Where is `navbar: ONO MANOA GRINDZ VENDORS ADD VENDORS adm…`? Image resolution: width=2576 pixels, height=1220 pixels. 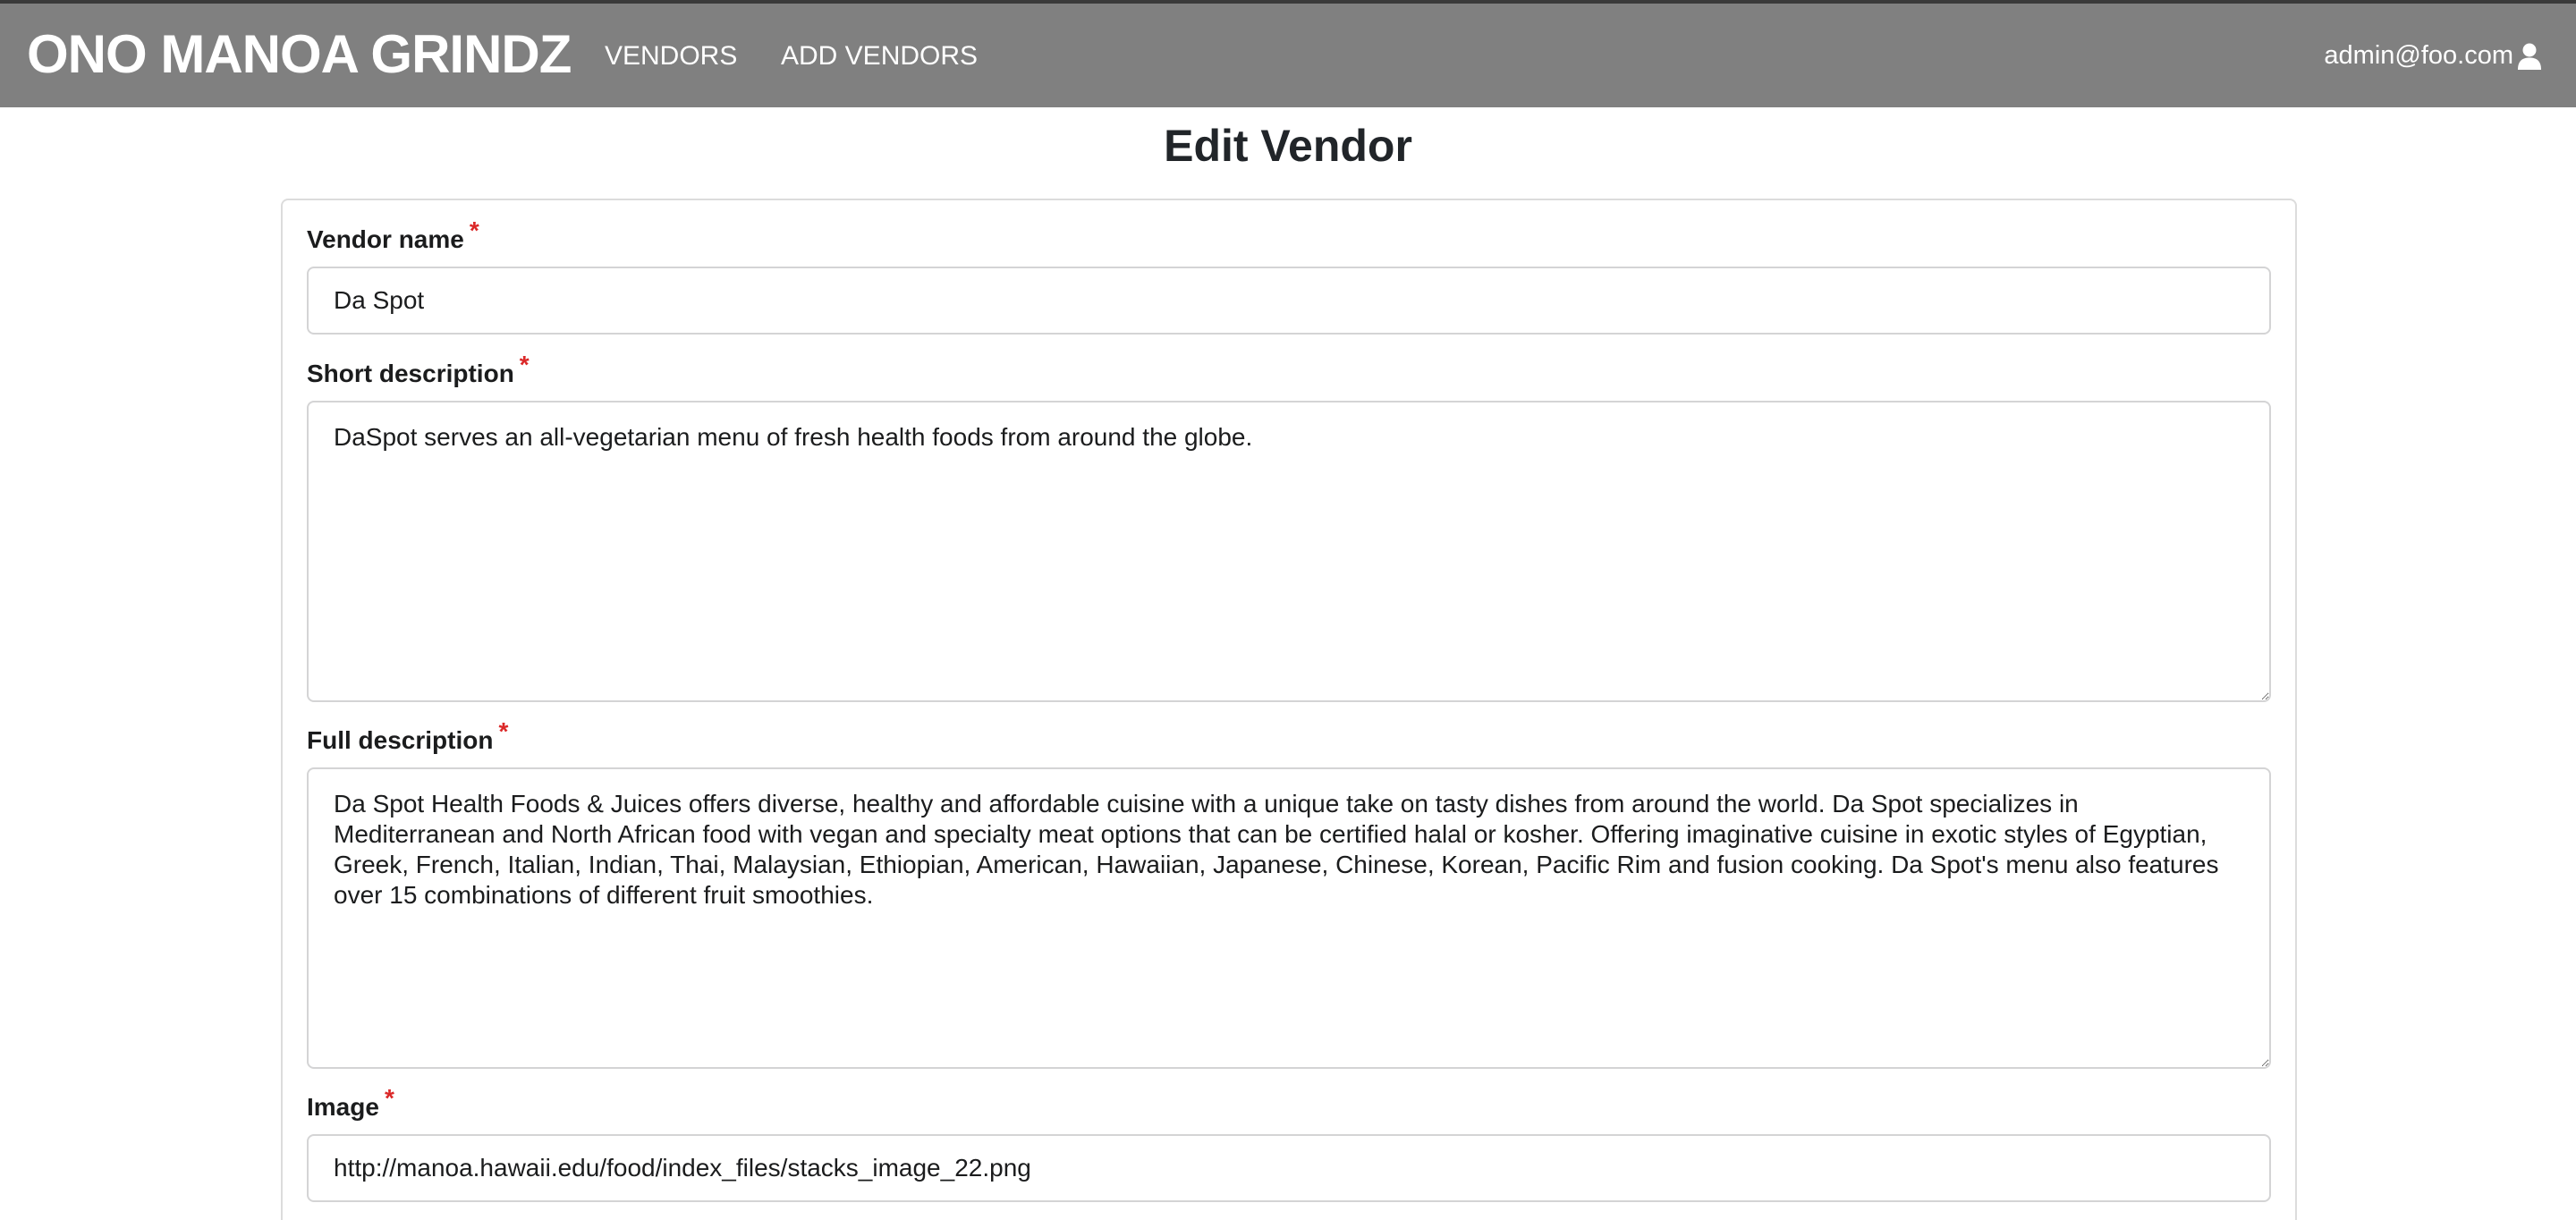
navbar: ONO MANOA GRINDZ VENDORS ADD VENDORS adm… is located at coordinates (1288, 53).